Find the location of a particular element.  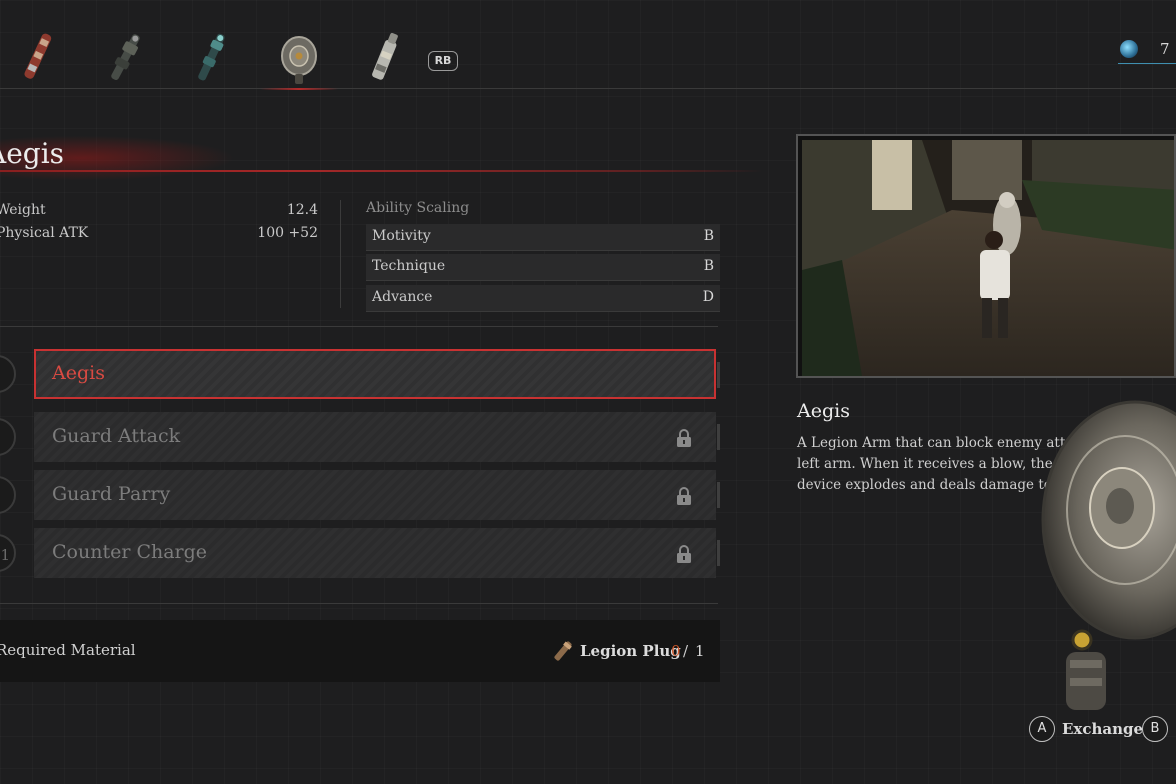

preview-scene-image is located at coordinates (988, 258).